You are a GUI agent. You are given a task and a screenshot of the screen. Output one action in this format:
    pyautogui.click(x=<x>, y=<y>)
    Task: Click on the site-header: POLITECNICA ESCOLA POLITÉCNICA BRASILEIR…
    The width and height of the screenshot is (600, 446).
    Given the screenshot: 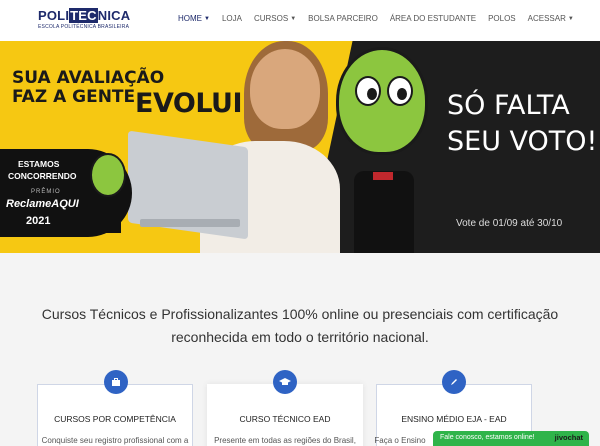 What is the action you would take?
    pyautogui.click(x=300, y=20)
    